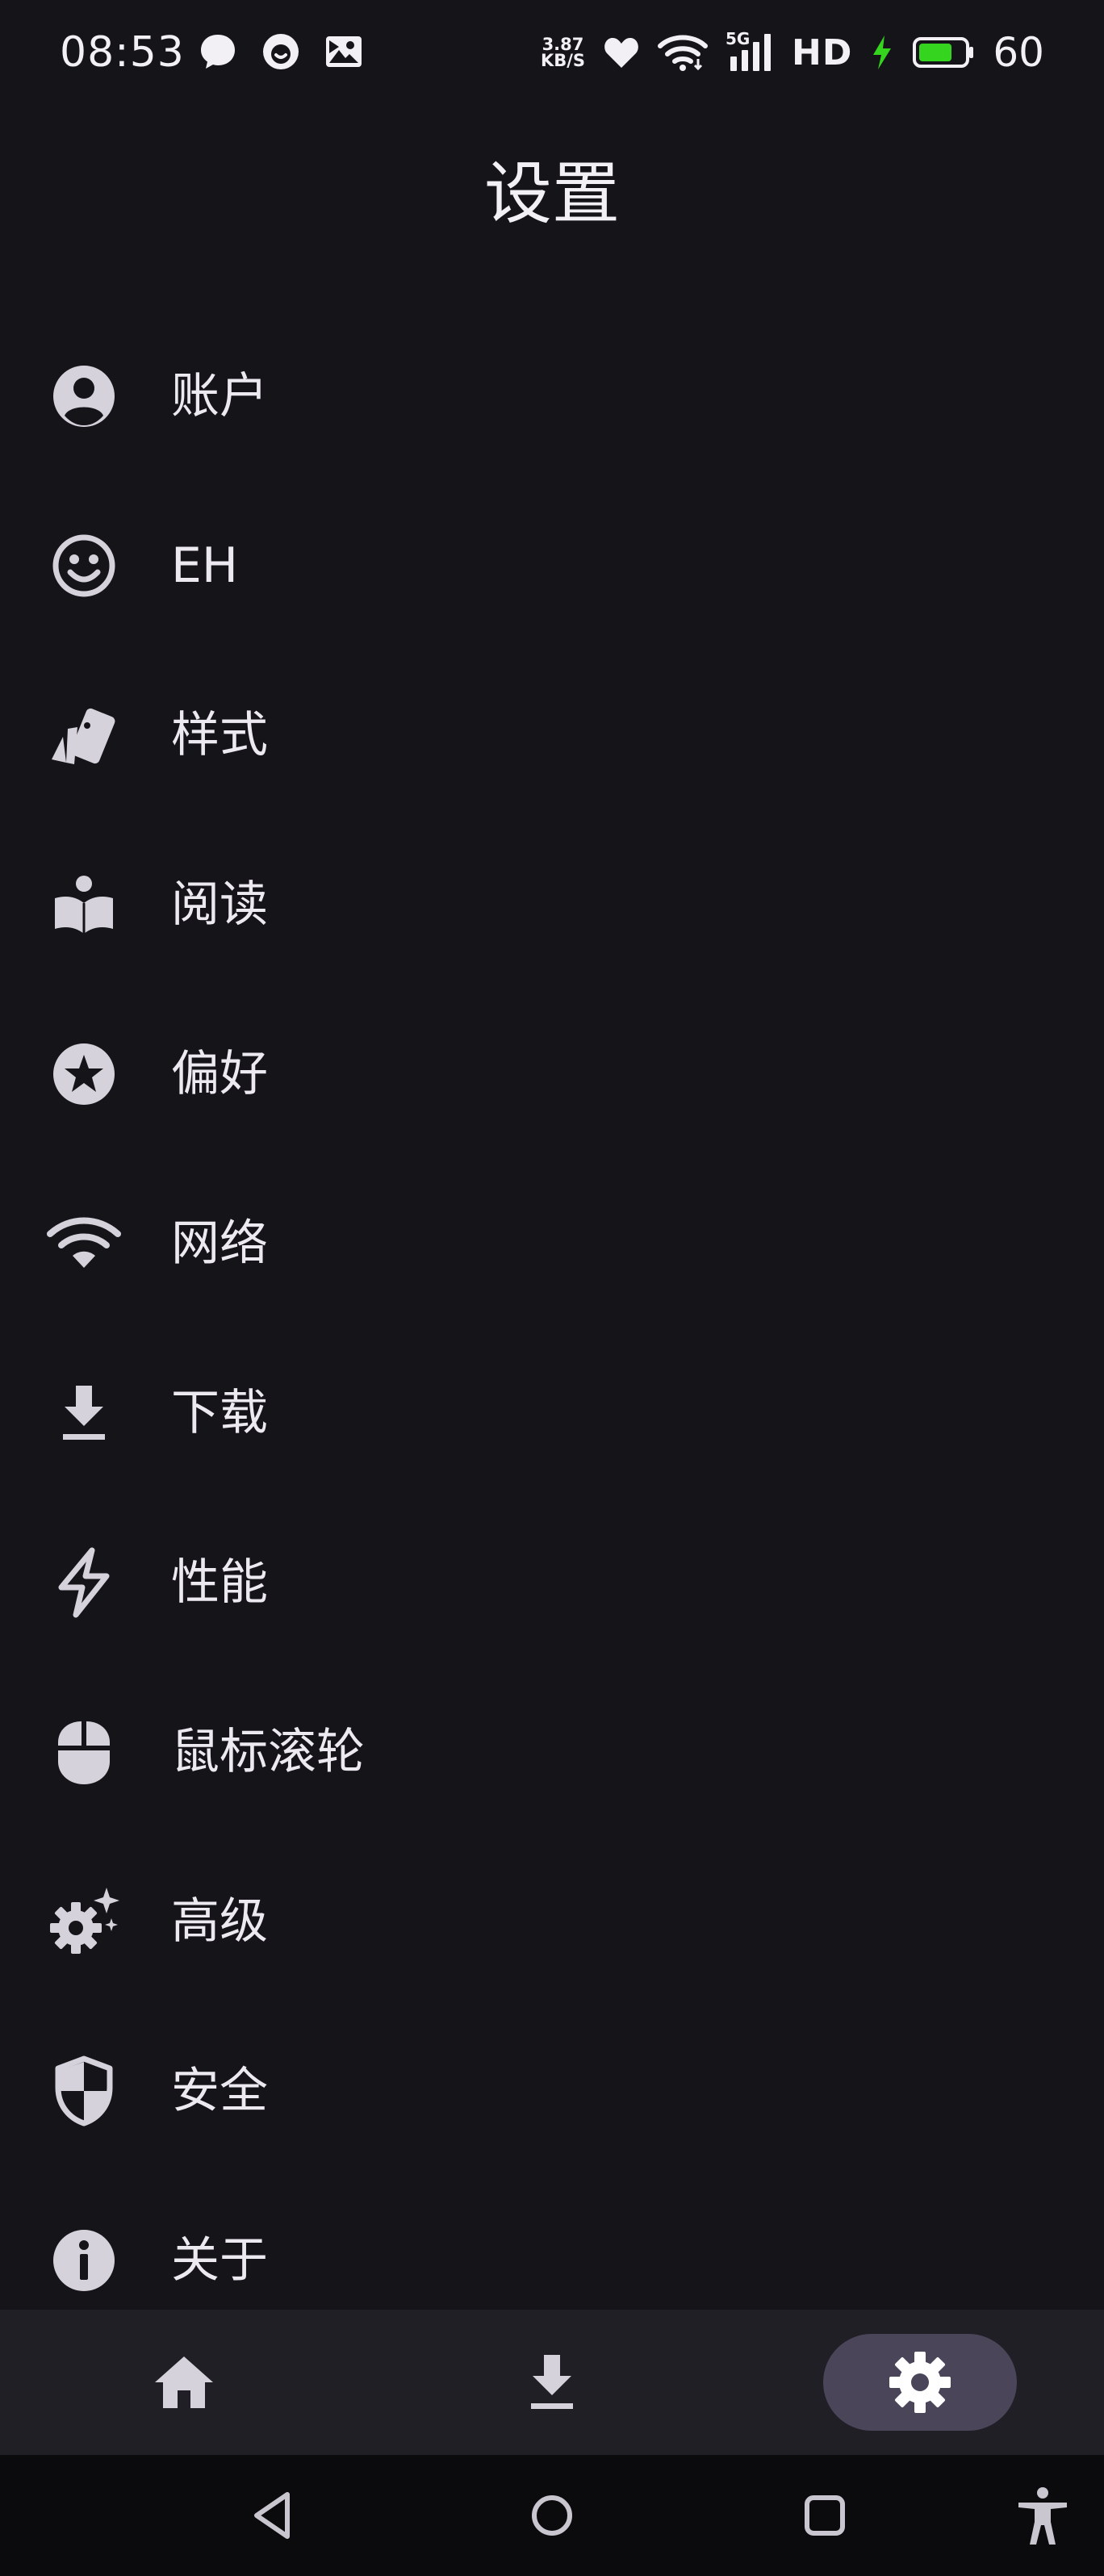  Describe the element at coordinates (84, 396) in the screenshot. I see `account-circle-icon` at that location.